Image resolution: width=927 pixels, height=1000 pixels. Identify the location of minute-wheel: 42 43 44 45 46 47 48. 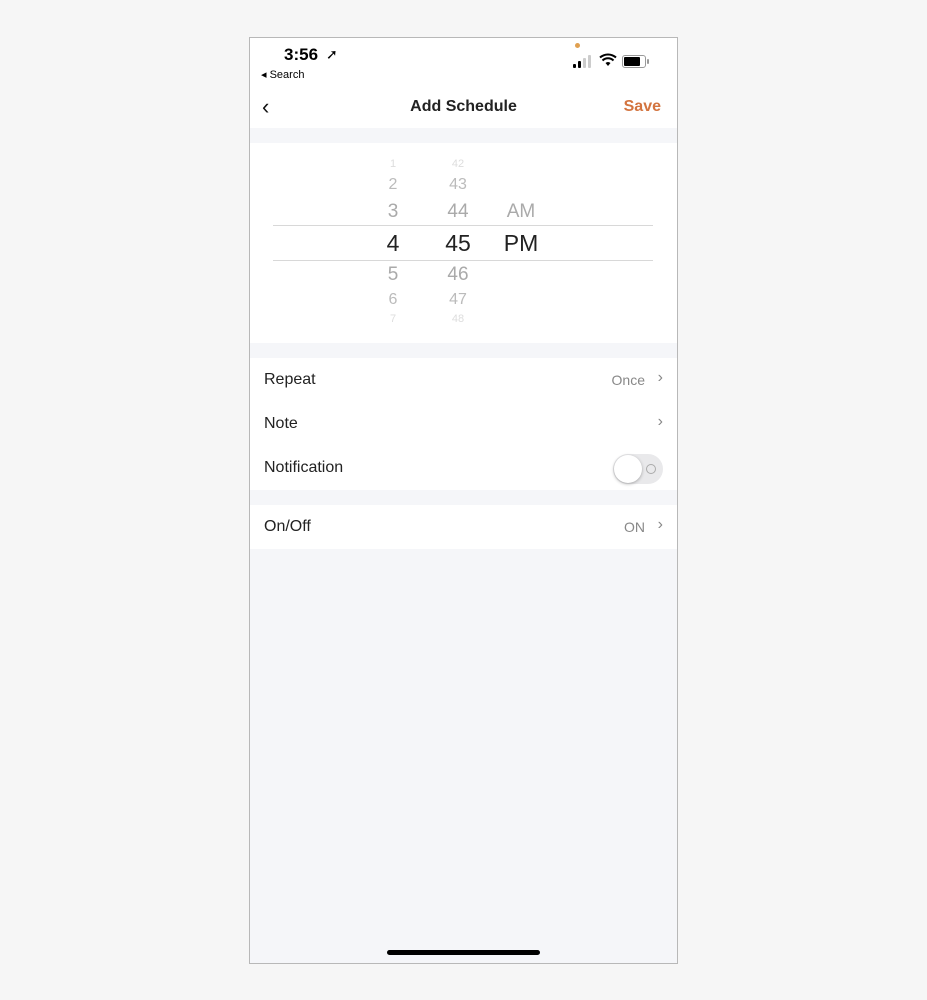
(458, 243).